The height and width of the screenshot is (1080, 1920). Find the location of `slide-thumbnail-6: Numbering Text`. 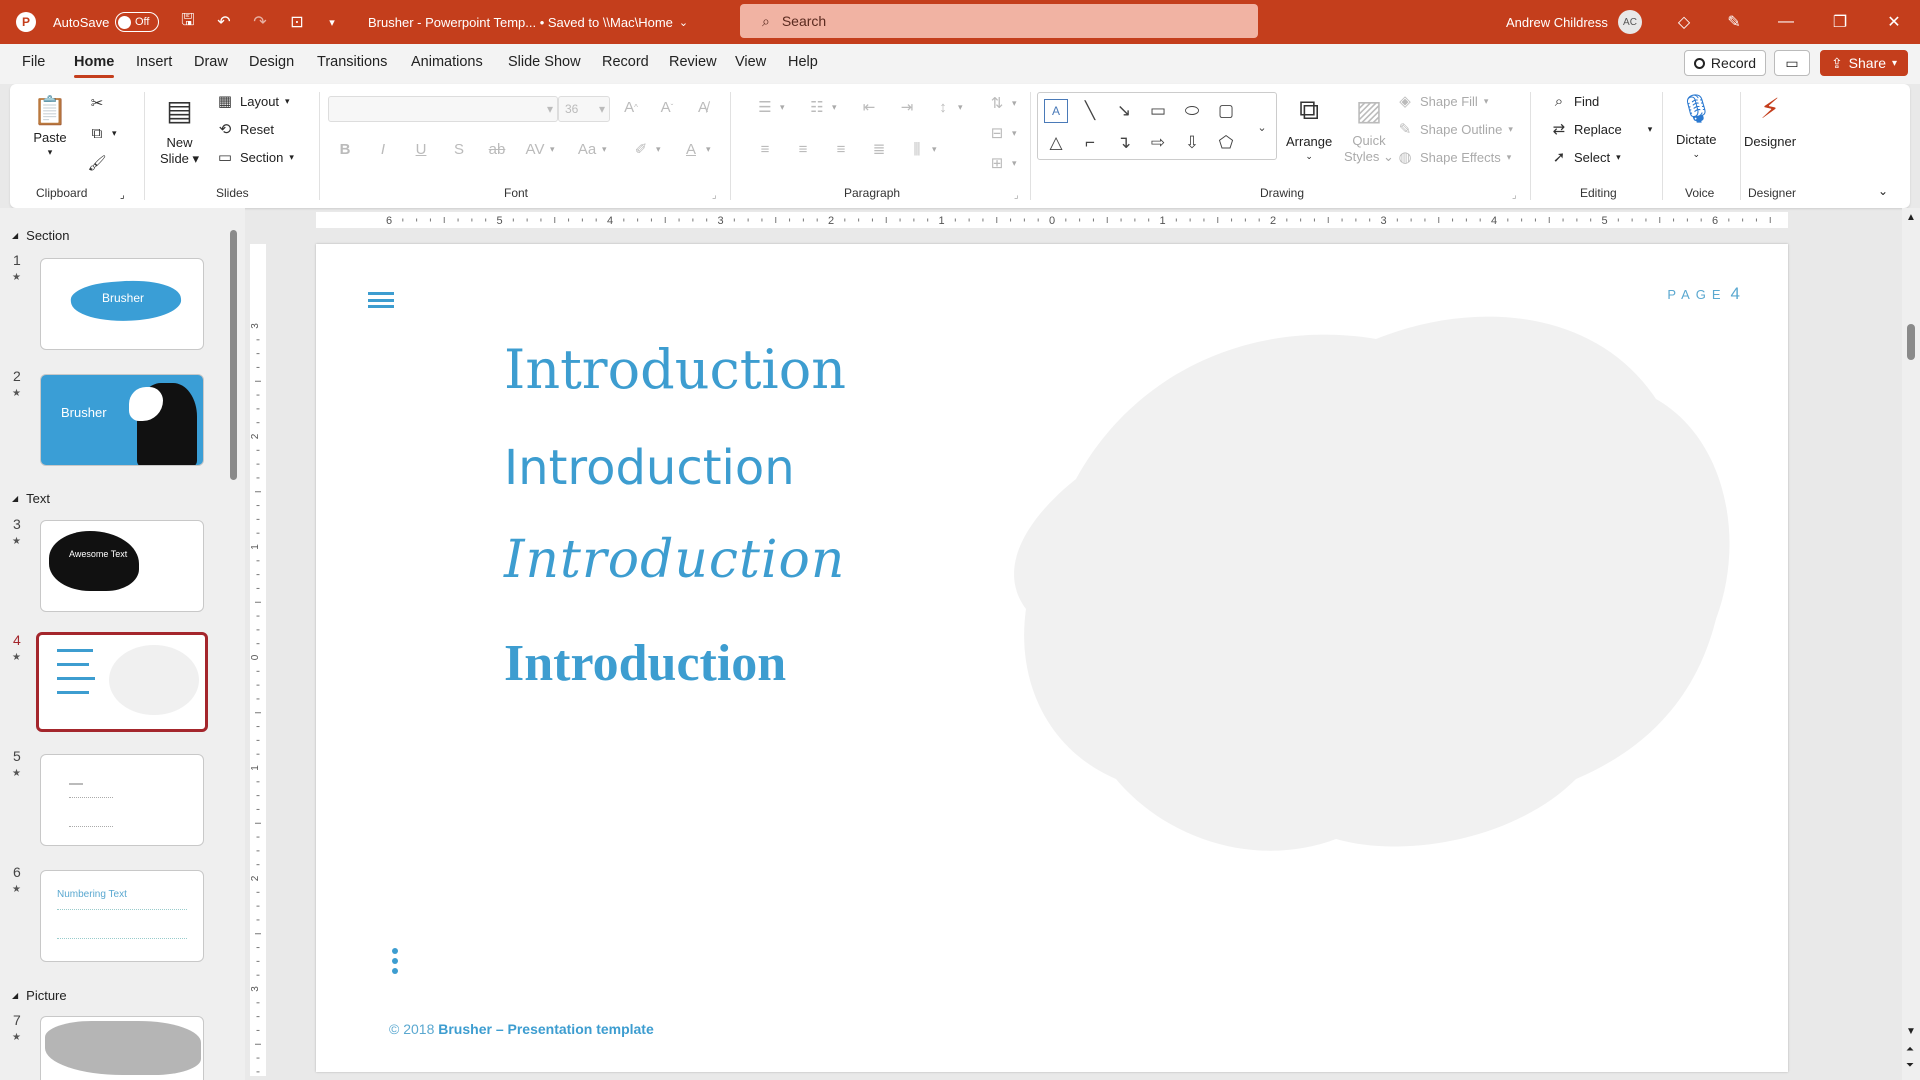

slide-thumbnail-6: Numbering Text is located at coordinates (122, 916).